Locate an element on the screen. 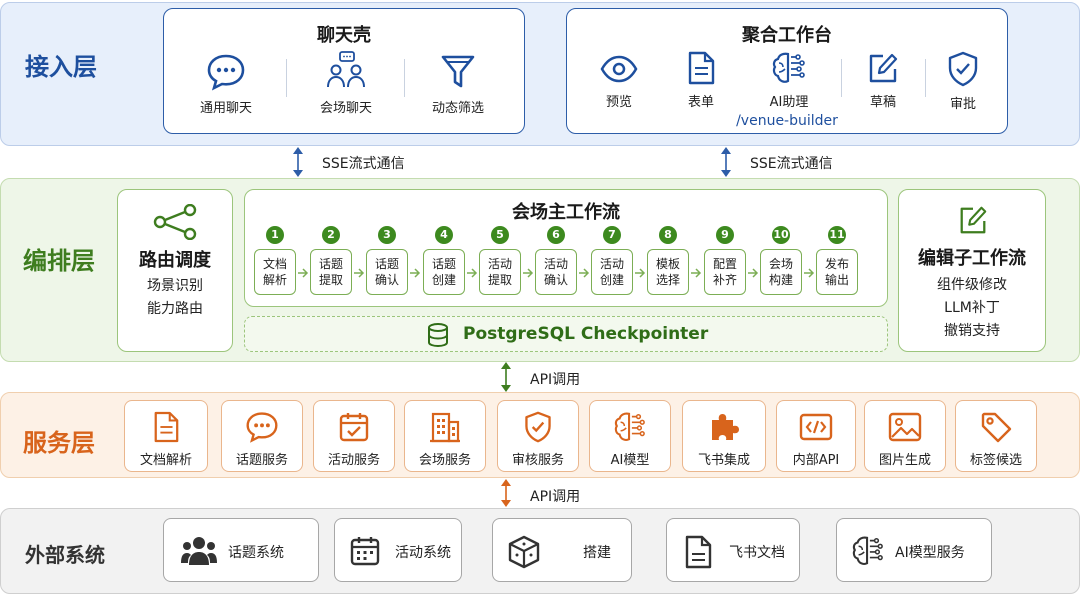  external-feishu-doc: 飞书文档 is located at coordinates (733, 550).